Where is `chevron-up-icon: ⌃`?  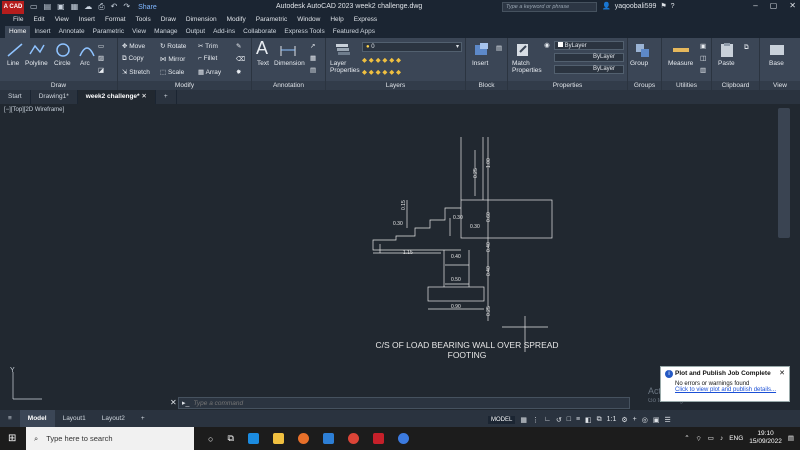
chevron-up-icon: ⌃ is located at coordinates (686, 438).